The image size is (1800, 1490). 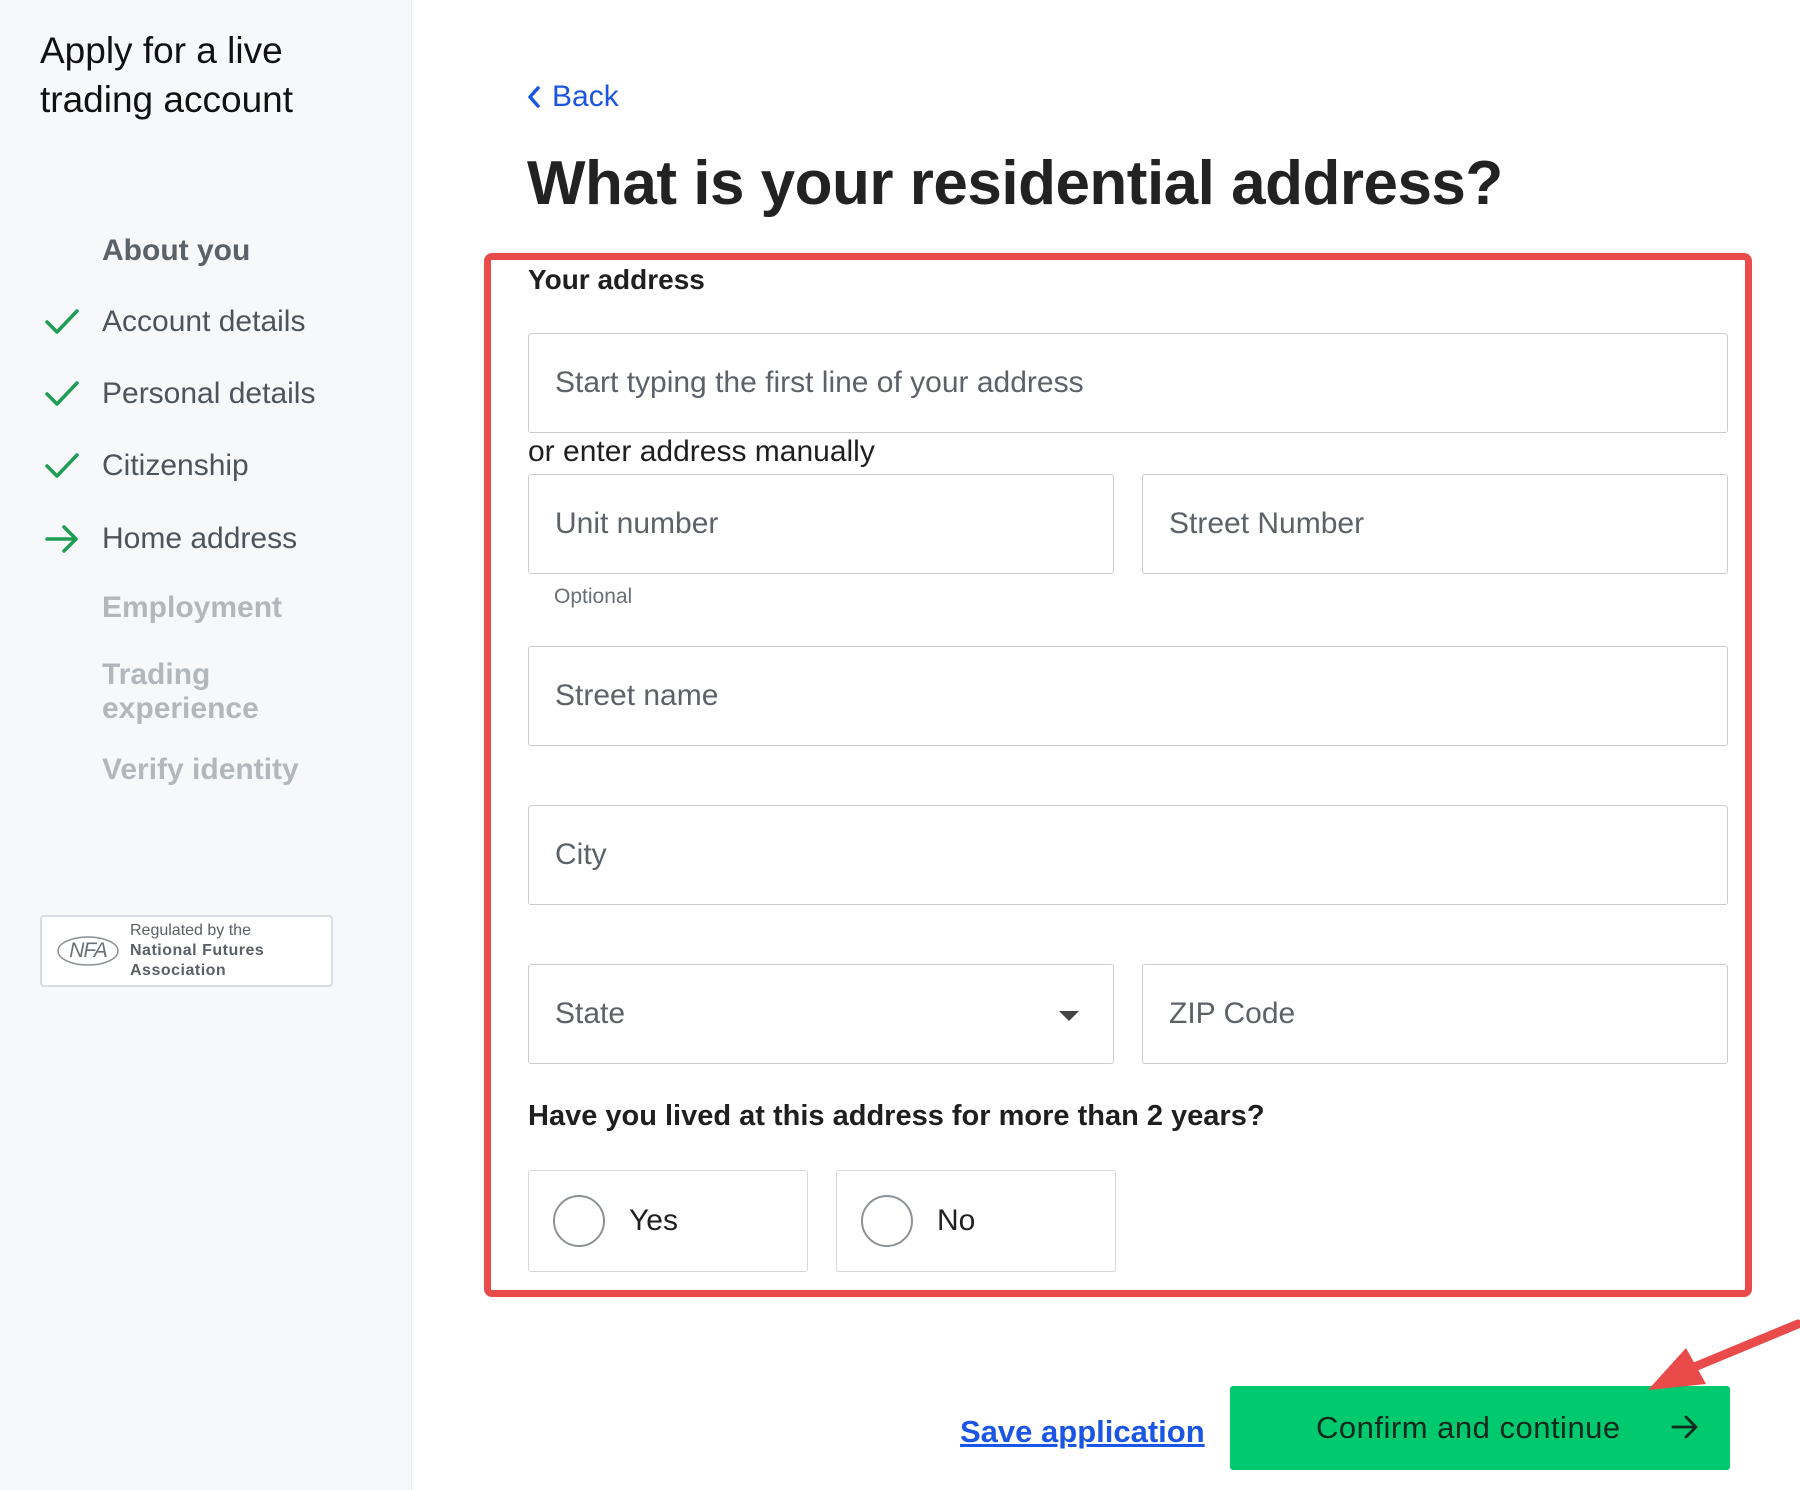 What do you see at coordinates (1267, 523) in the screenshot?
I see `street-number-placeholder: Street Number` at bounding box center [1267, 523].